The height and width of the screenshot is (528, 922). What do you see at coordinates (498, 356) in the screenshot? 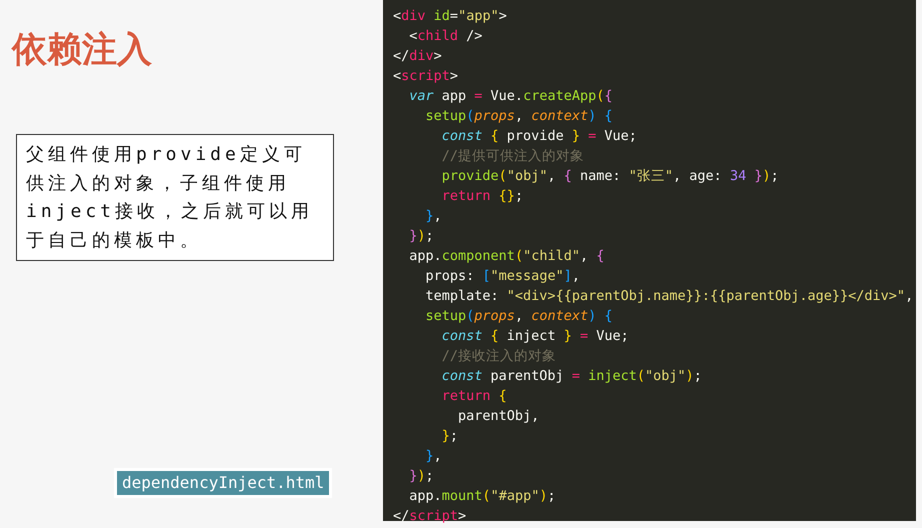
I see `code-line: //接收注入的对象` at bounding box center [498, 356].